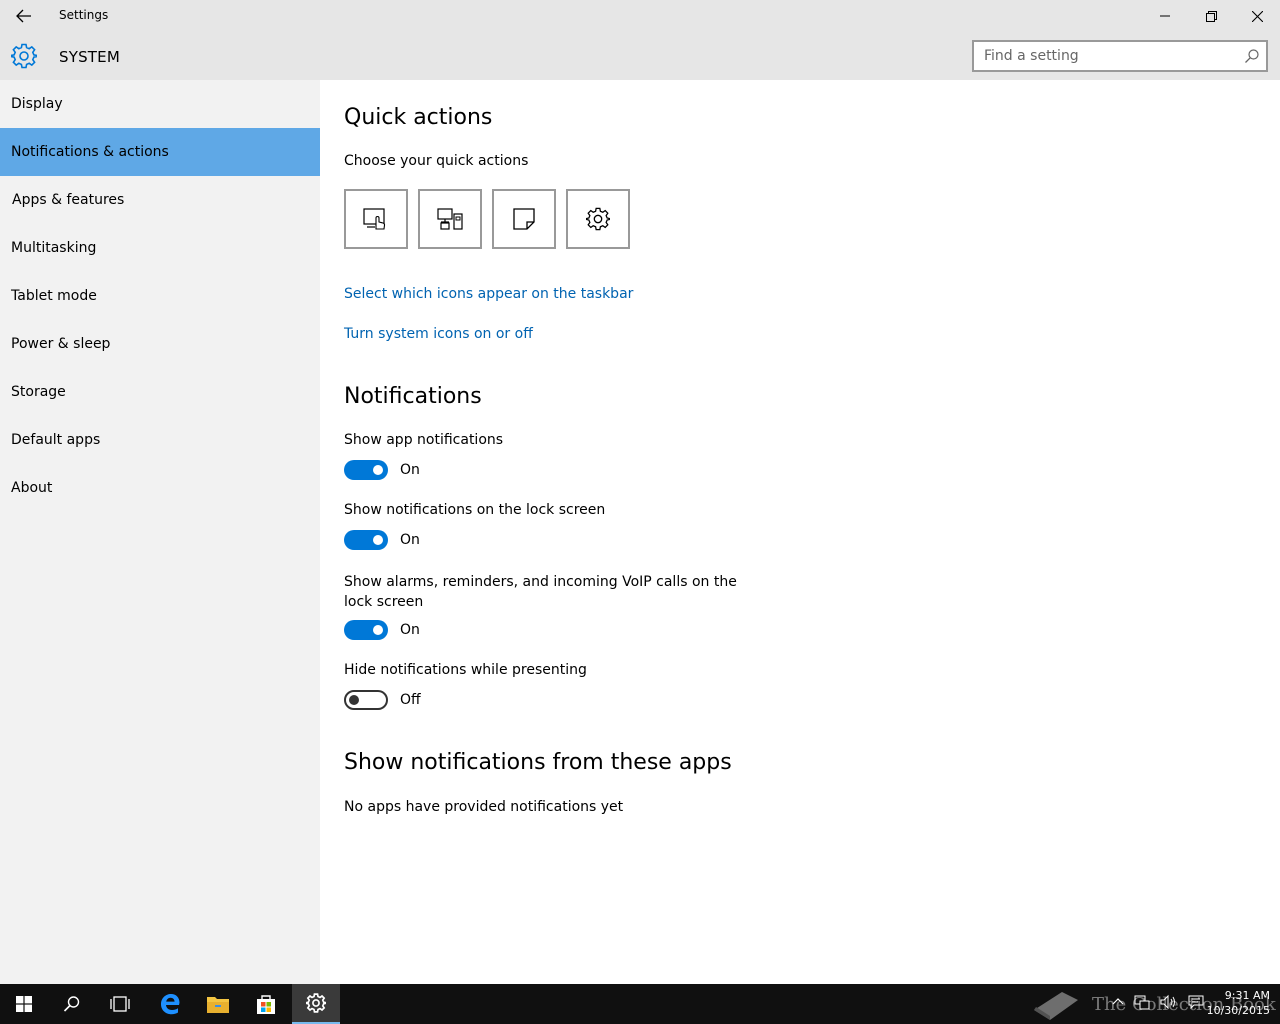 The width and height of the screenshot is (1280, 1024). I want to click on sidebar-item-tablet-mode: Tablet mode, so click(160, 296).